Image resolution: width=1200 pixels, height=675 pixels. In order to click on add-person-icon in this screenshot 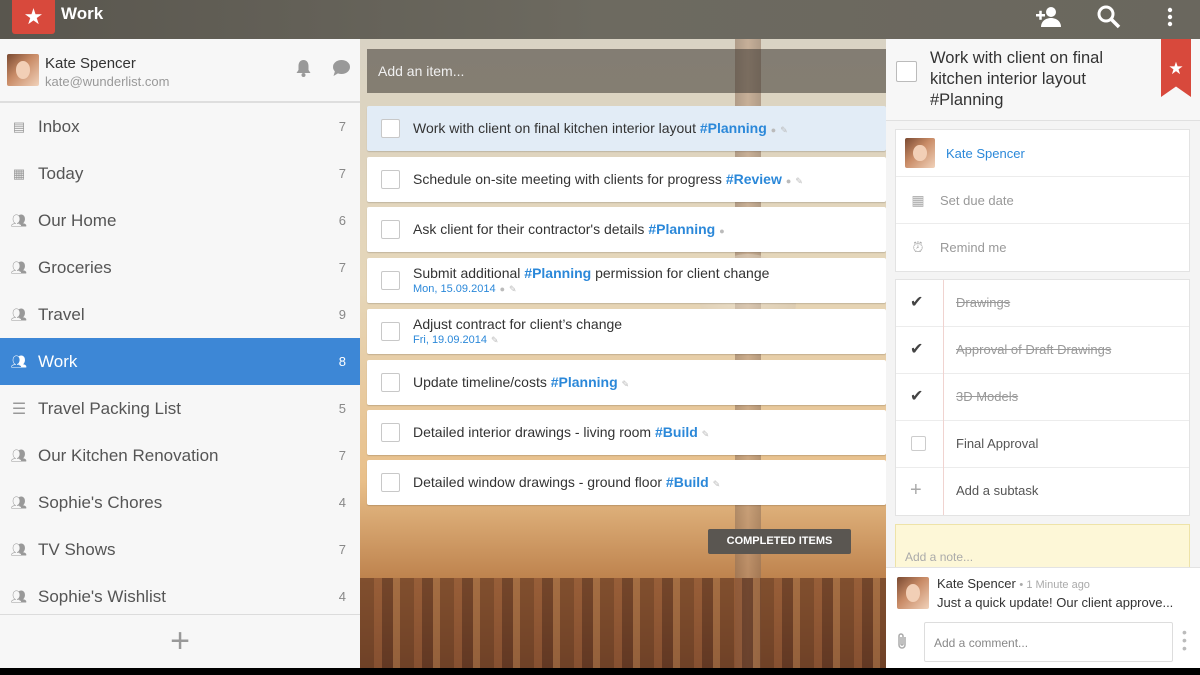, I will do `click(1049, 17)`.